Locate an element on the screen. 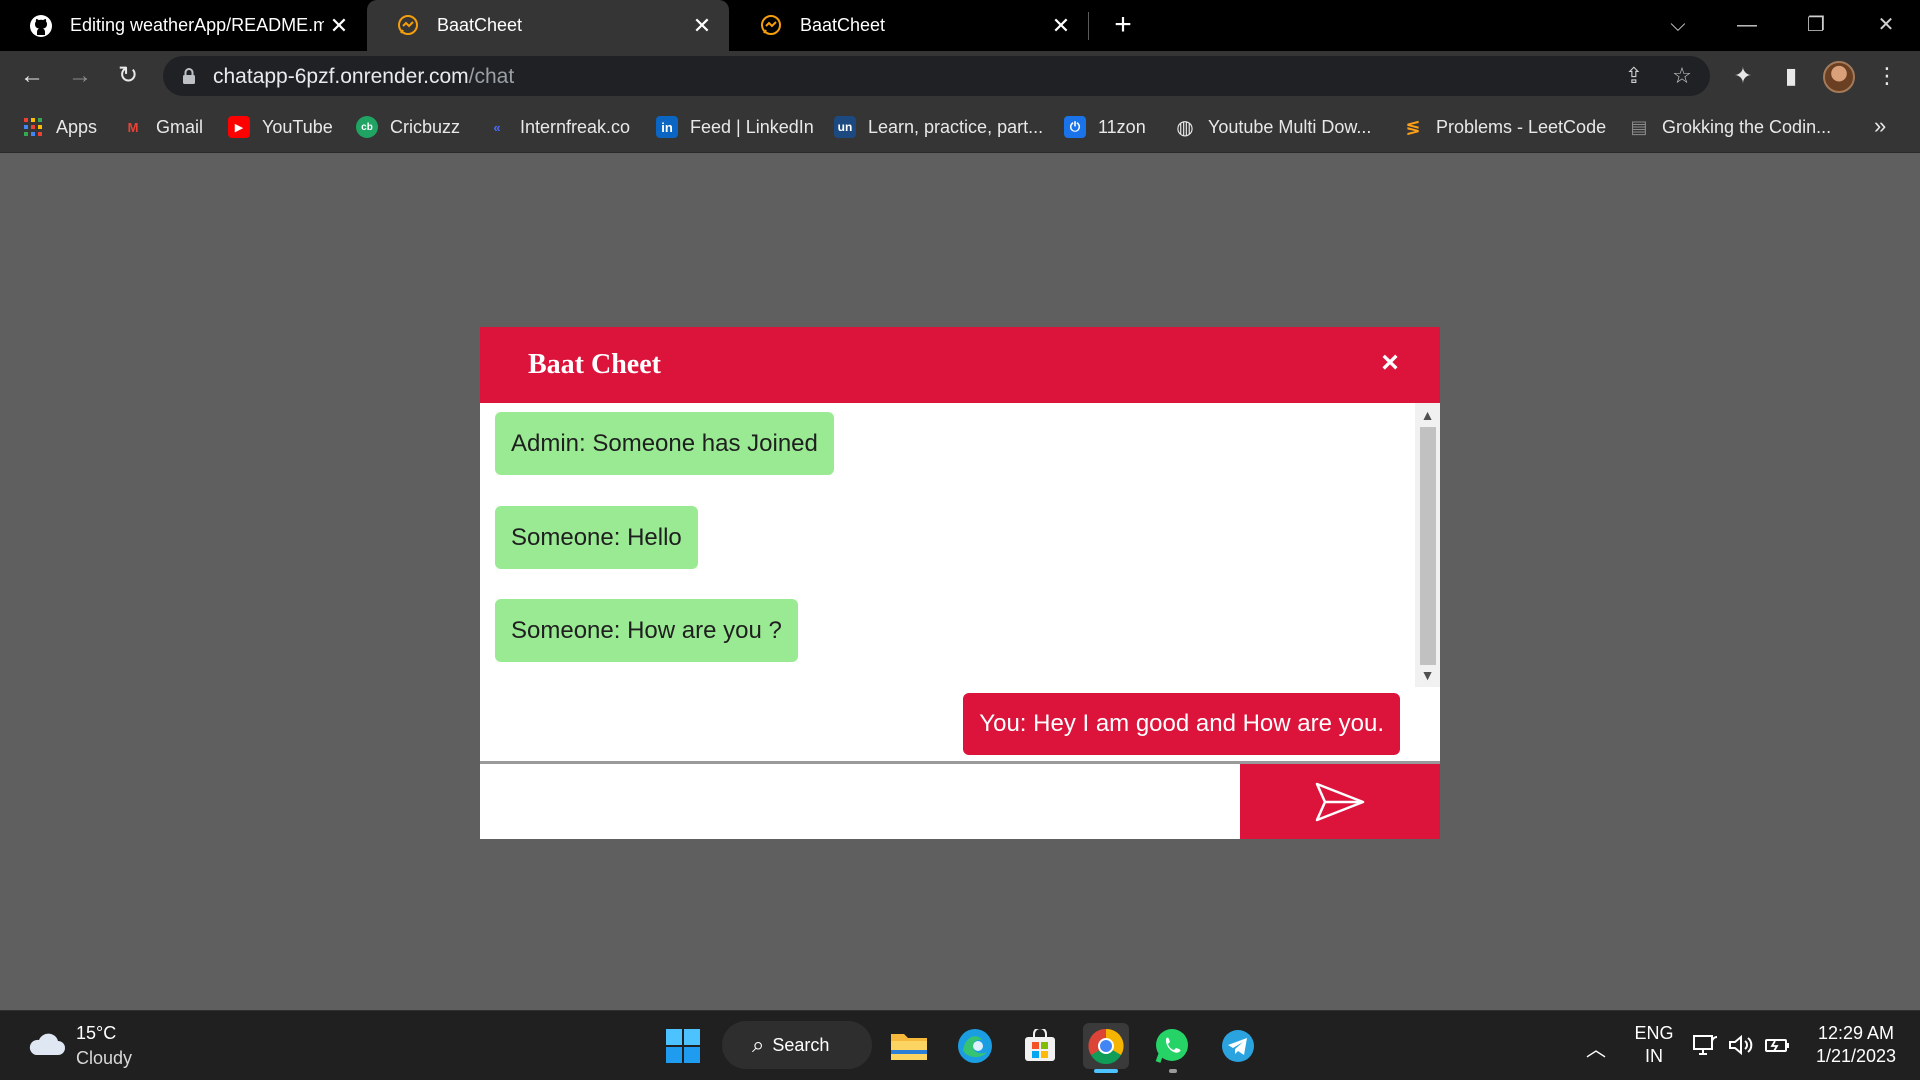 This screenshot has height=1080, width=1920. bookmark-label: YouTube is located at coordinates (297, 126).